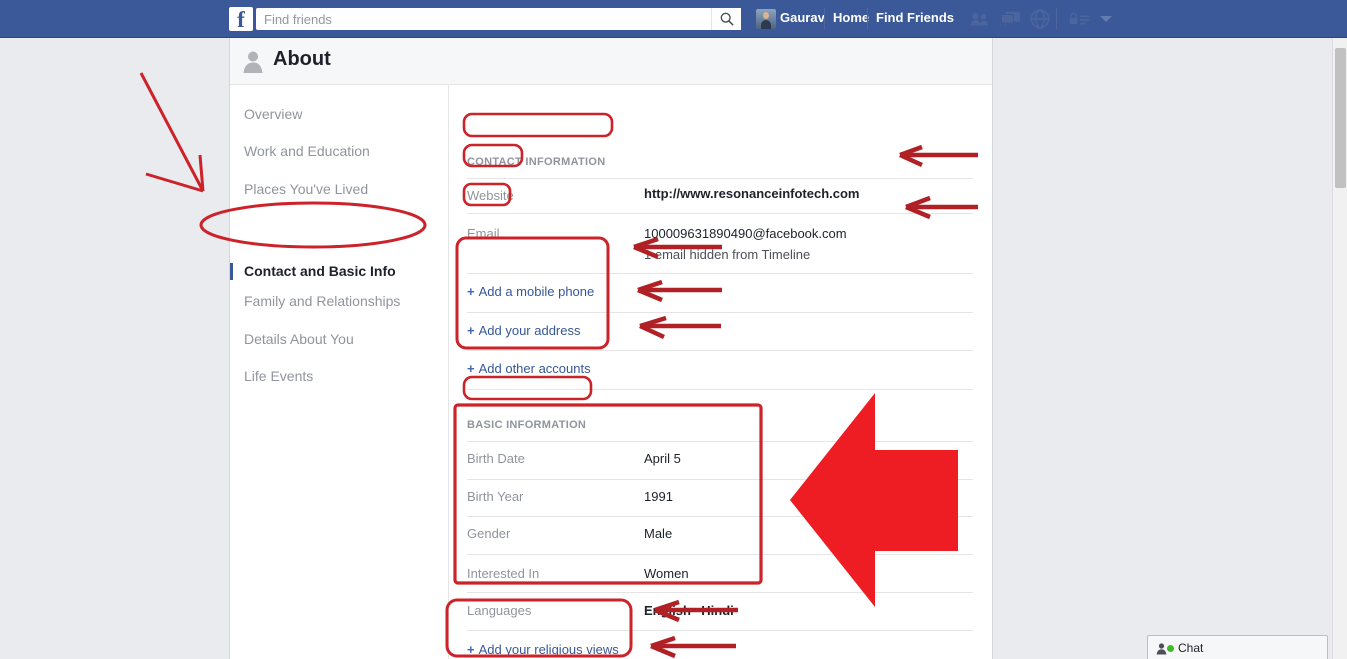 The height and width of the screenshot is (659, 1347). I want to click on birth-date-value: April 5, so click(662, 458).